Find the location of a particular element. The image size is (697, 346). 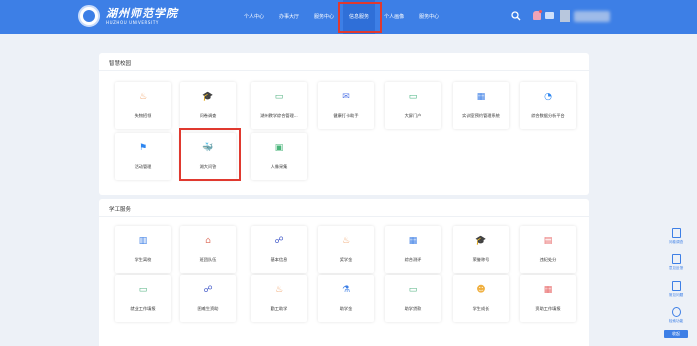

university-emblem-icon is located at coordinates (89, 16).